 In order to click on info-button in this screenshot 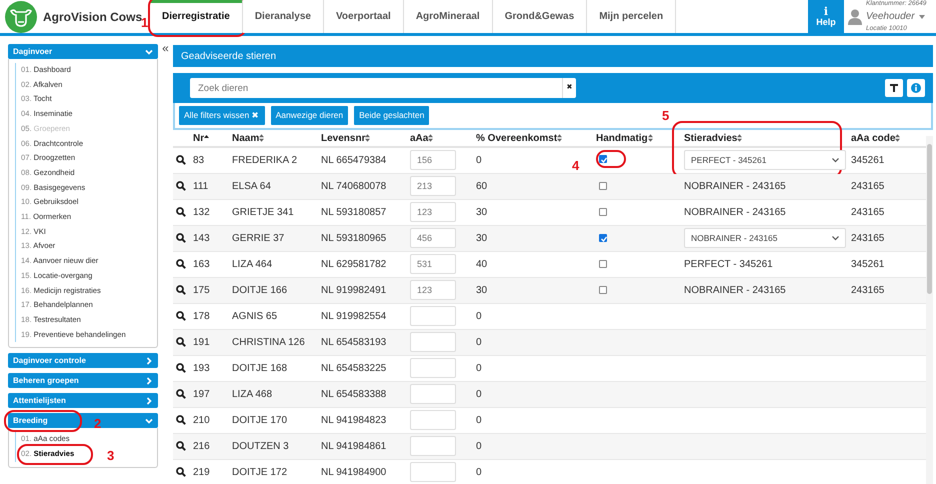, I will do `click(916, 88)`.